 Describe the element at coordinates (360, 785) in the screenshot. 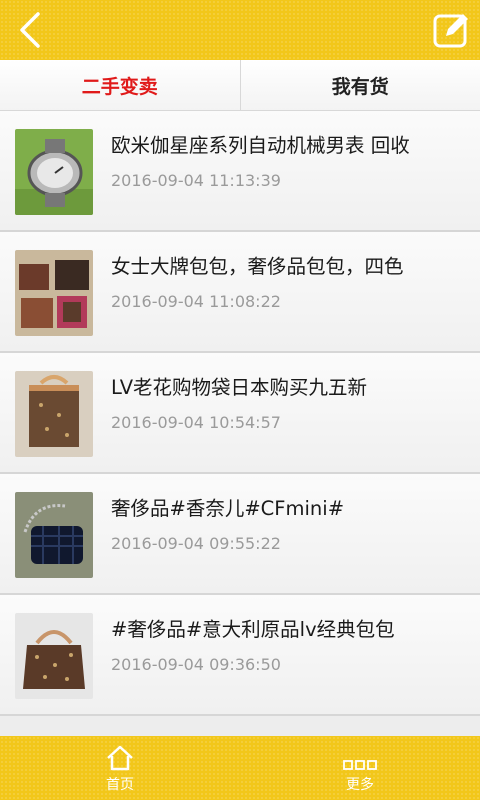

I see `nav-more-label: 更多` at that location.